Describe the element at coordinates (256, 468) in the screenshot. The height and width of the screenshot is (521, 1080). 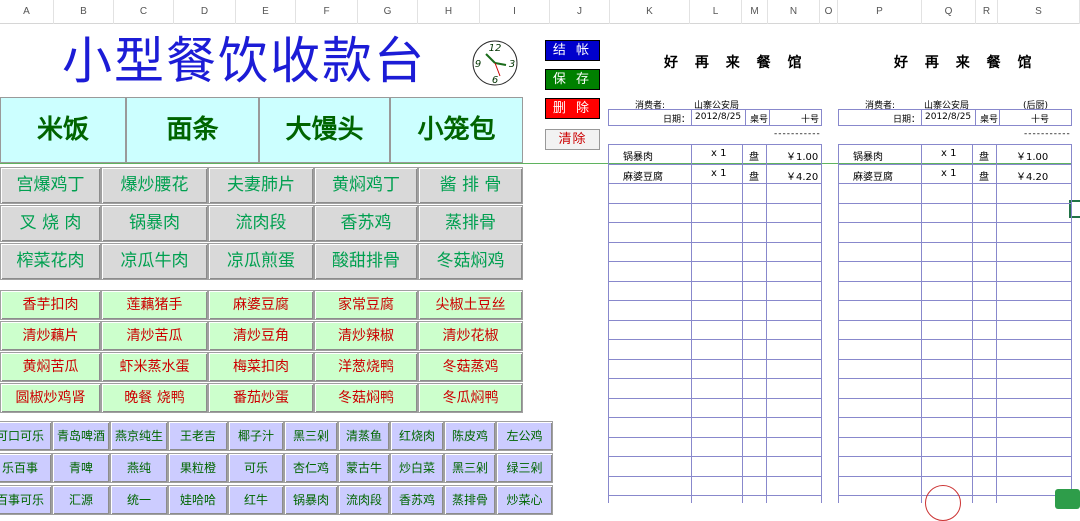
I see `drink-button: 可乐` at that location.